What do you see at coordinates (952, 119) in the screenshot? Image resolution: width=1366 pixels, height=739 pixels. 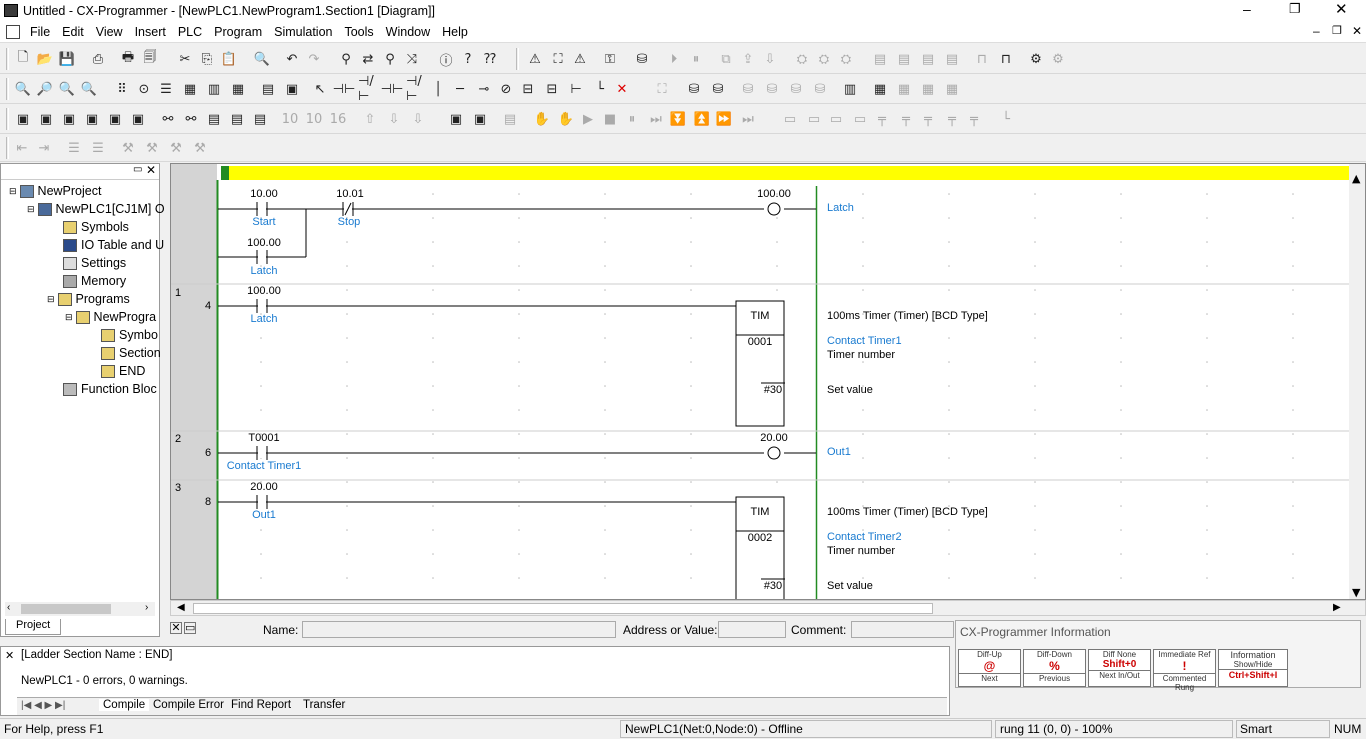 I see `sig4-icon: ╤` at bounding box center [952, 119].